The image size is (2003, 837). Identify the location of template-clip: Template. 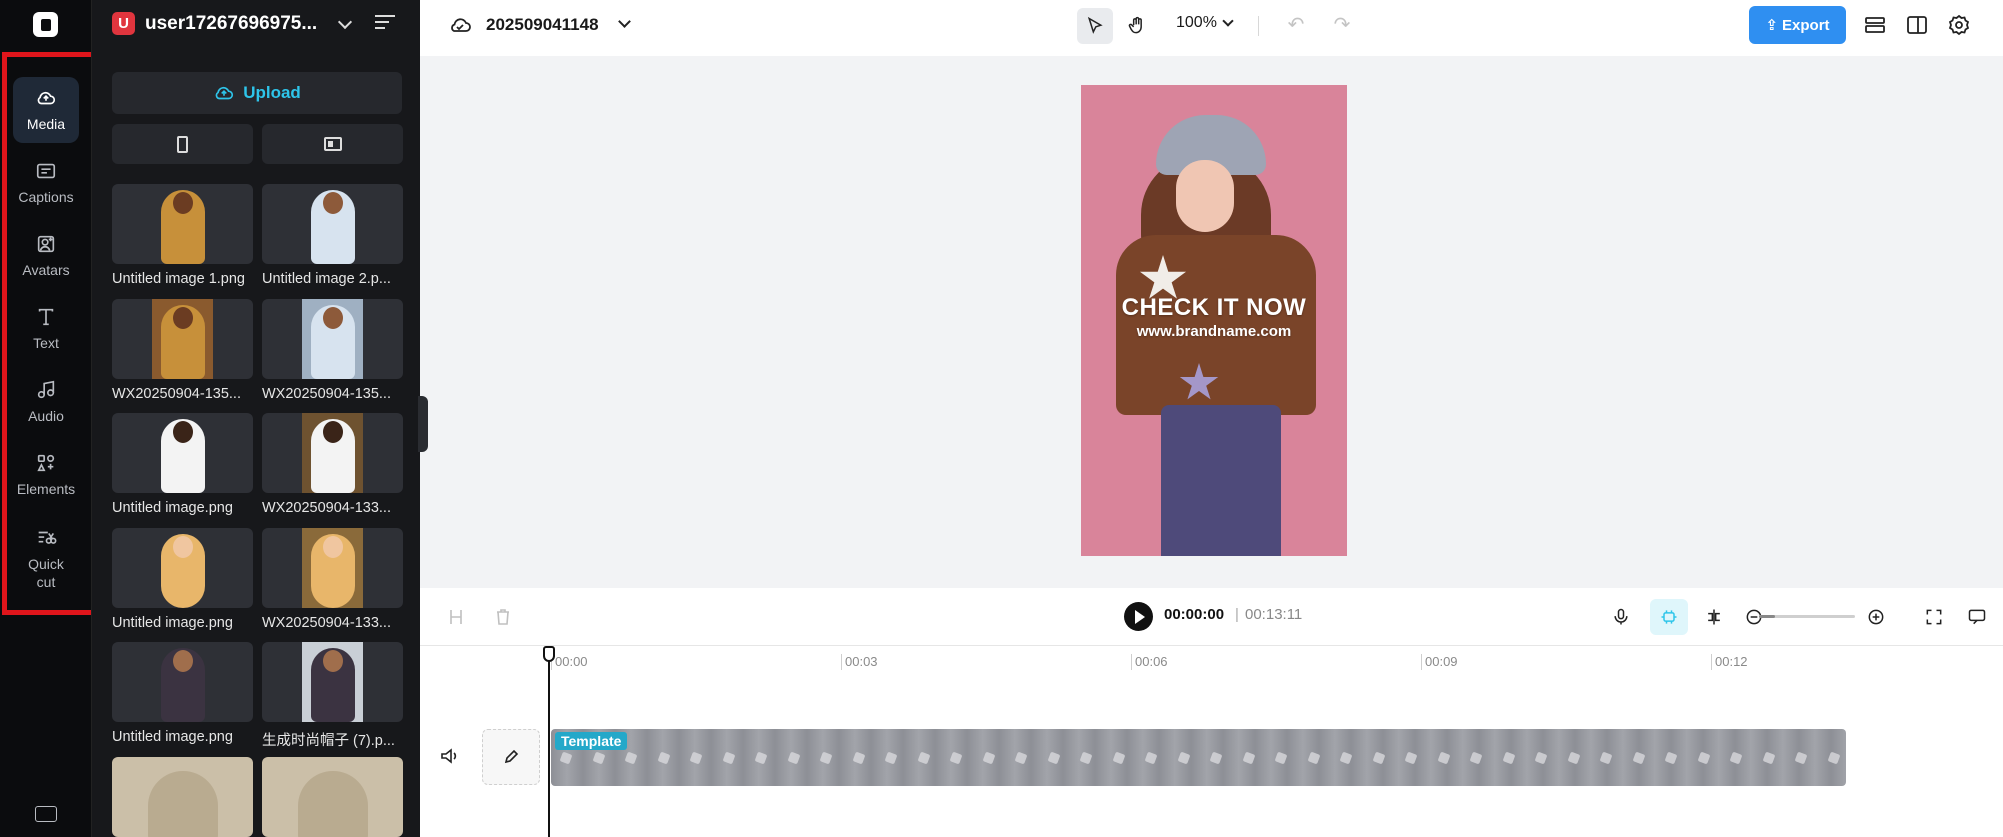
(1198, 757).